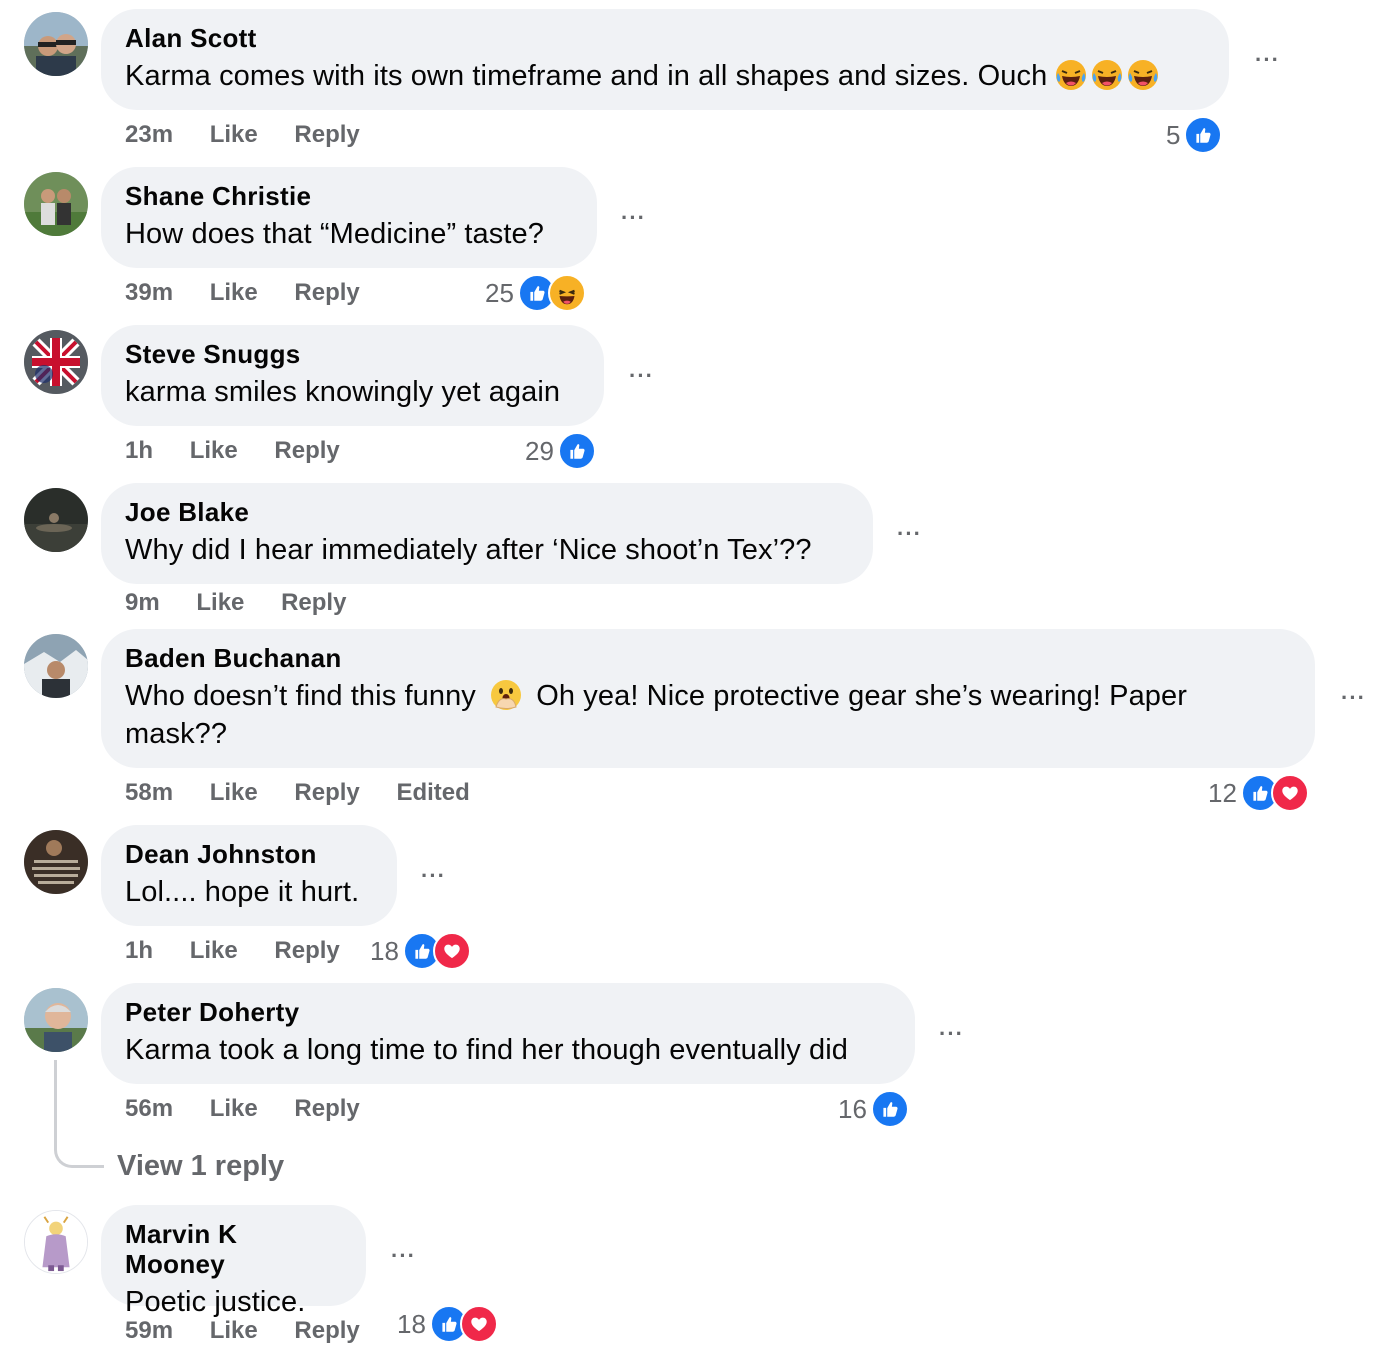 The image size is (1399, 1346). I want to click on edited-label: Edited, so click(432, 792).